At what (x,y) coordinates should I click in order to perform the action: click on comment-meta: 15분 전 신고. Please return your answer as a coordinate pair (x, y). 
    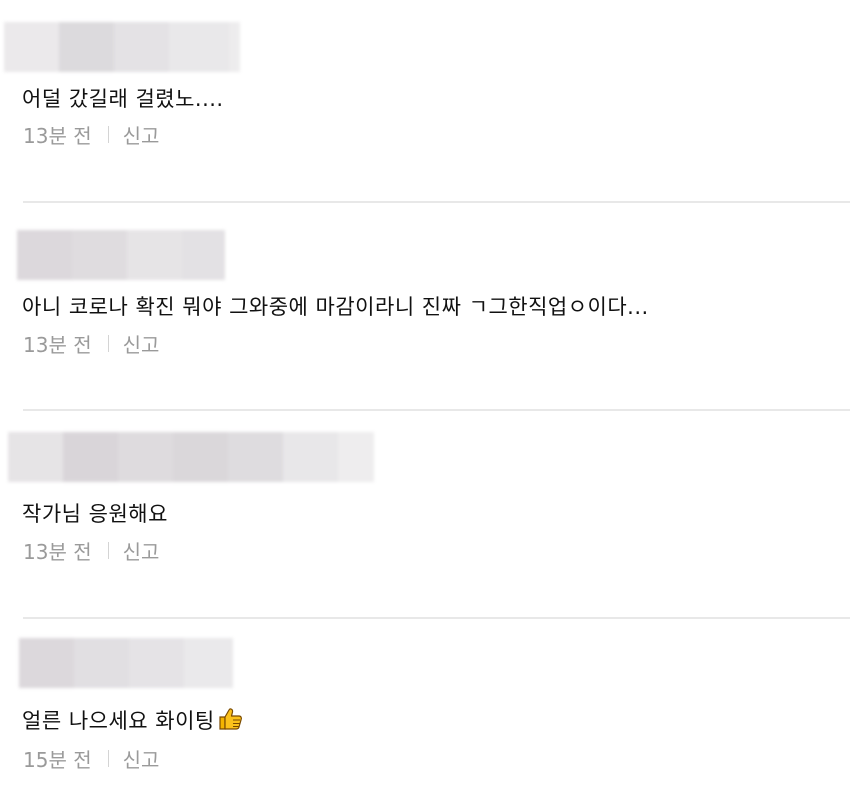
    Looking at the image, I should click on (91, 758).